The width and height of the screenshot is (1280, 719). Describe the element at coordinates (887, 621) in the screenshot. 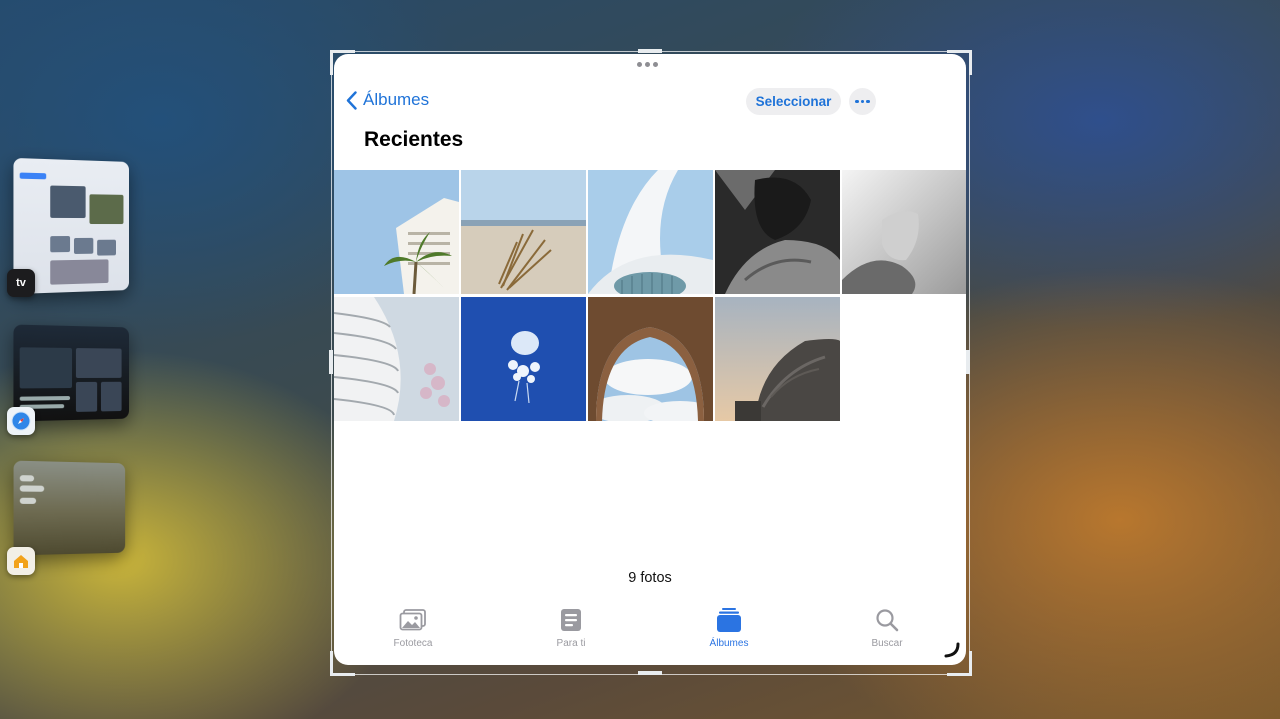

I see `search-icon` at that location.